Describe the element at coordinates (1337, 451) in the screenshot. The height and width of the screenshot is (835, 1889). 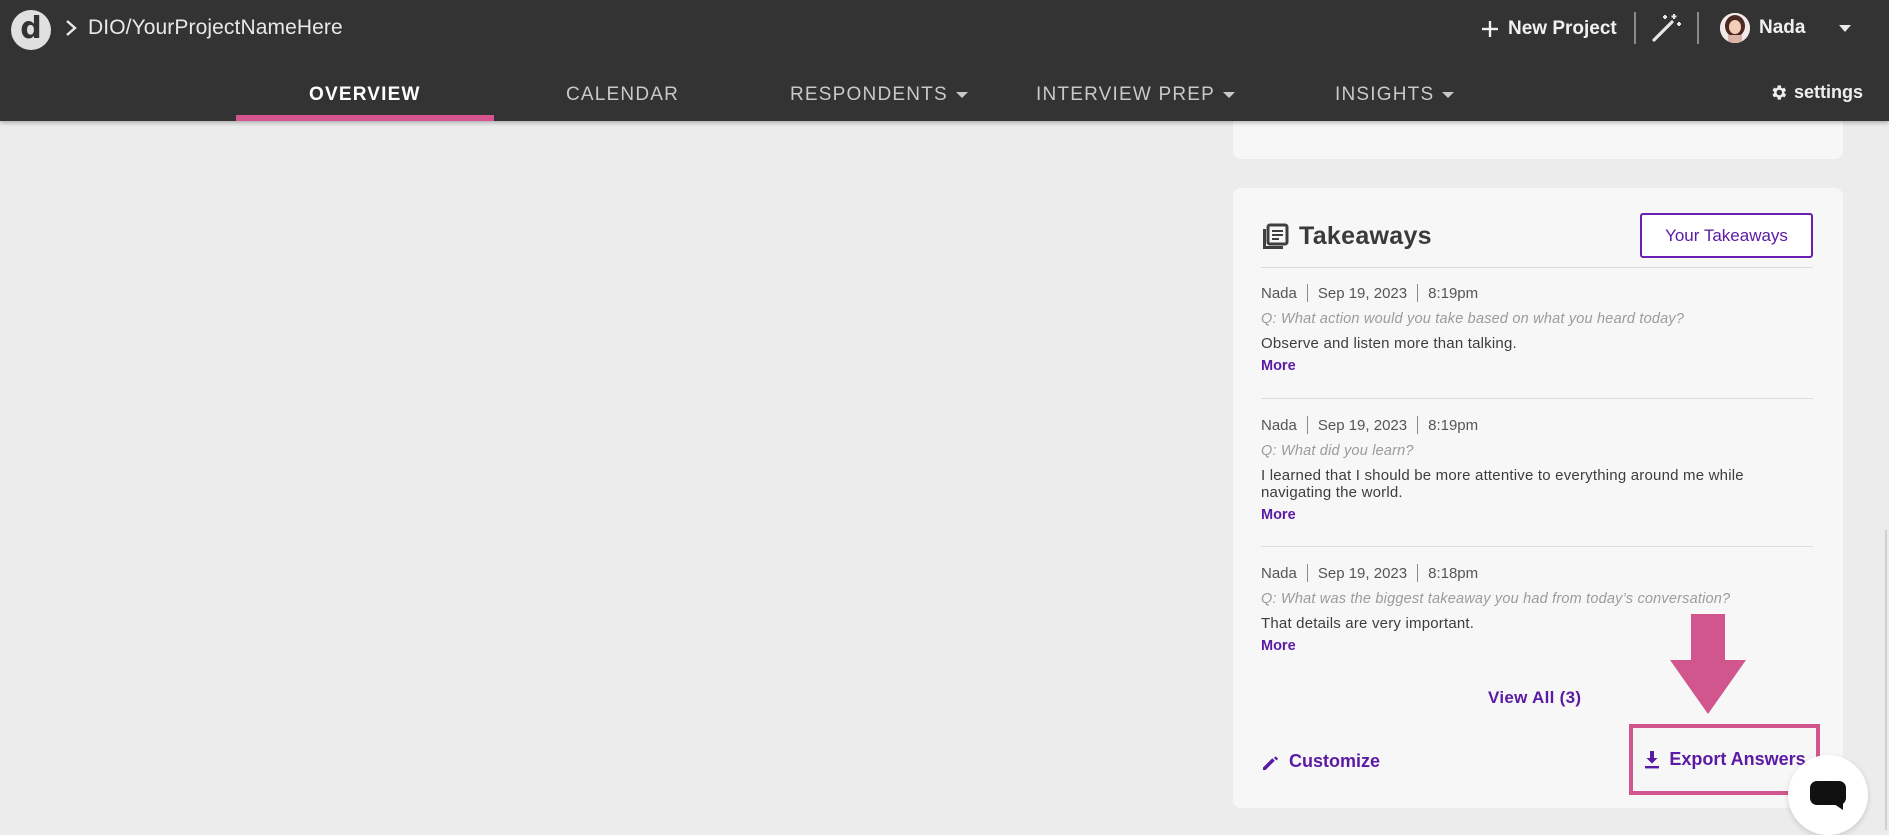
I see `entry-question: Q: What did you learn?` at that location.